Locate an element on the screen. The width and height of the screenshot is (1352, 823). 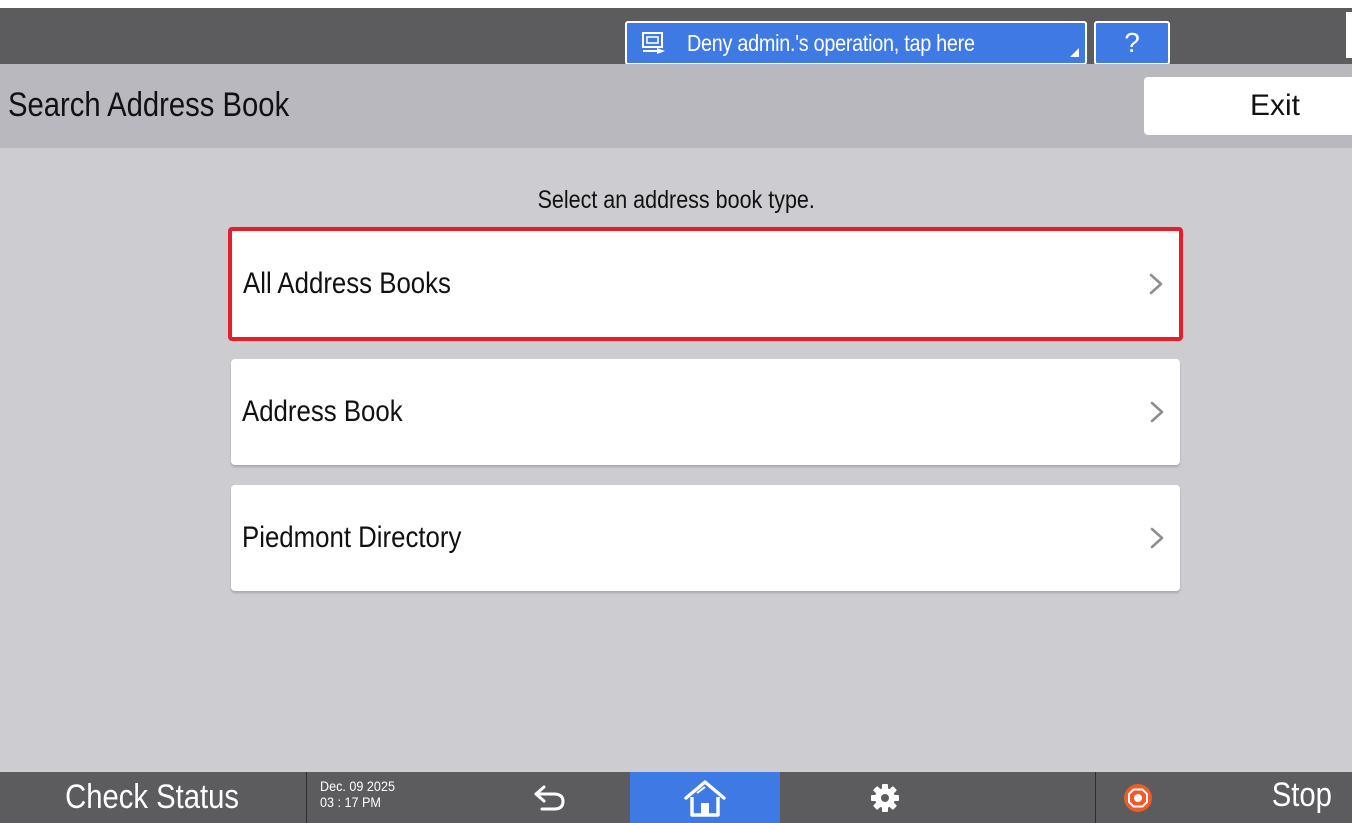
check-status-button: Check Status is located at coordinates (152, 797).